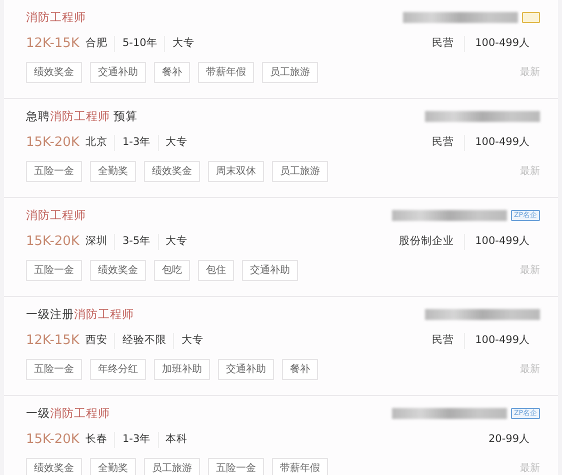 This screenshot has height=475, width=562. Describe the element at coordinates (96, 142) in the screenshot. I see `job-requirement: 北京` at that location.